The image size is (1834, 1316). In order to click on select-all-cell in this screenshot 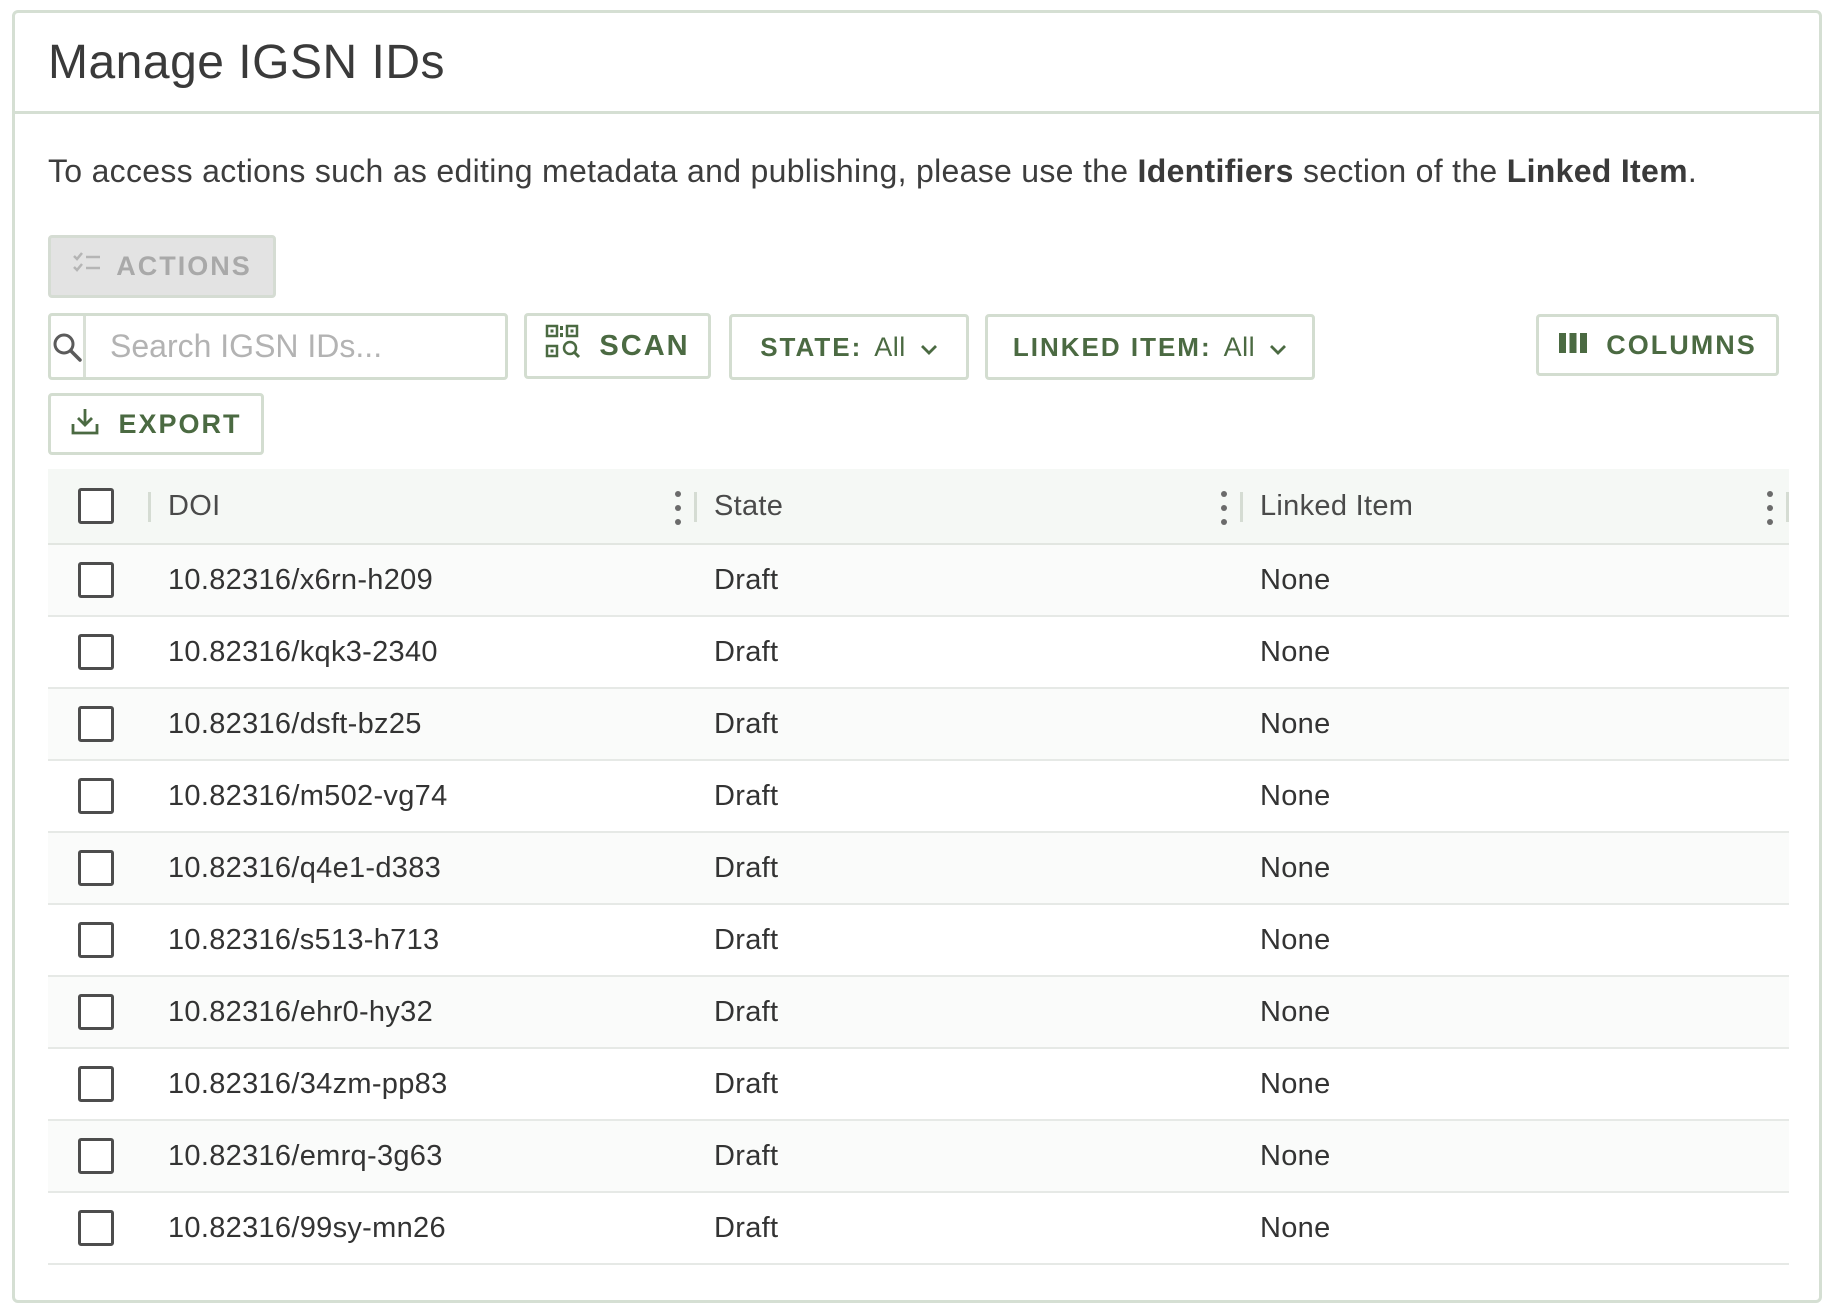, I will do `click(97, 506)`.